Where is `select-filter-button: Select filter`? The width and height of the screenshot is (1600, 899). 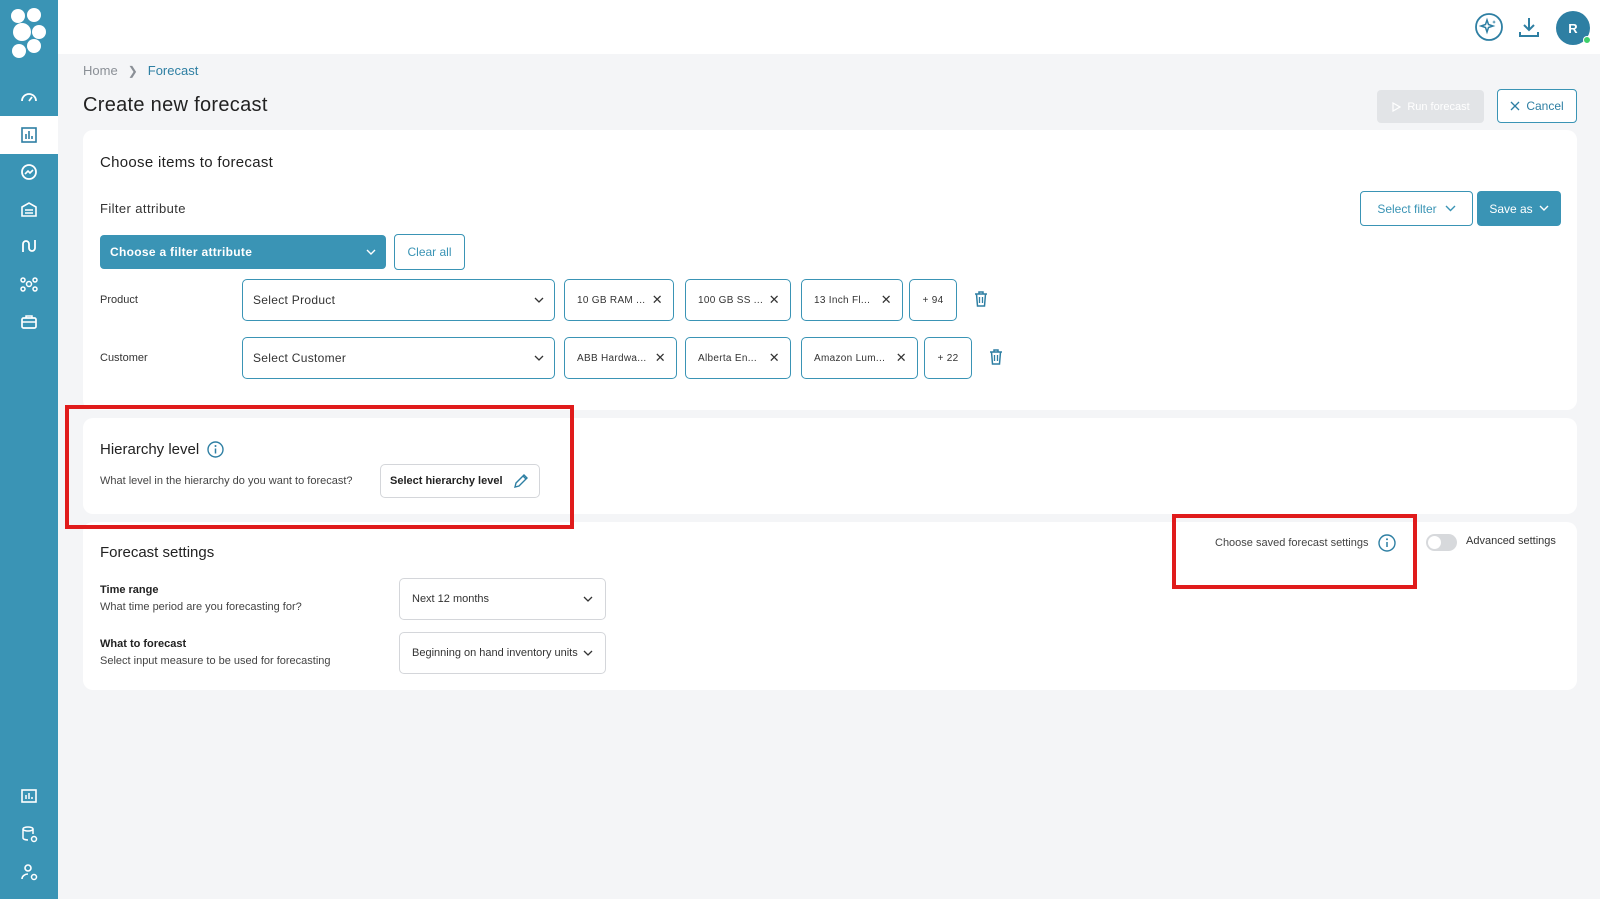 select-filter-button: Select filter is located at coordinates (1416, 208).